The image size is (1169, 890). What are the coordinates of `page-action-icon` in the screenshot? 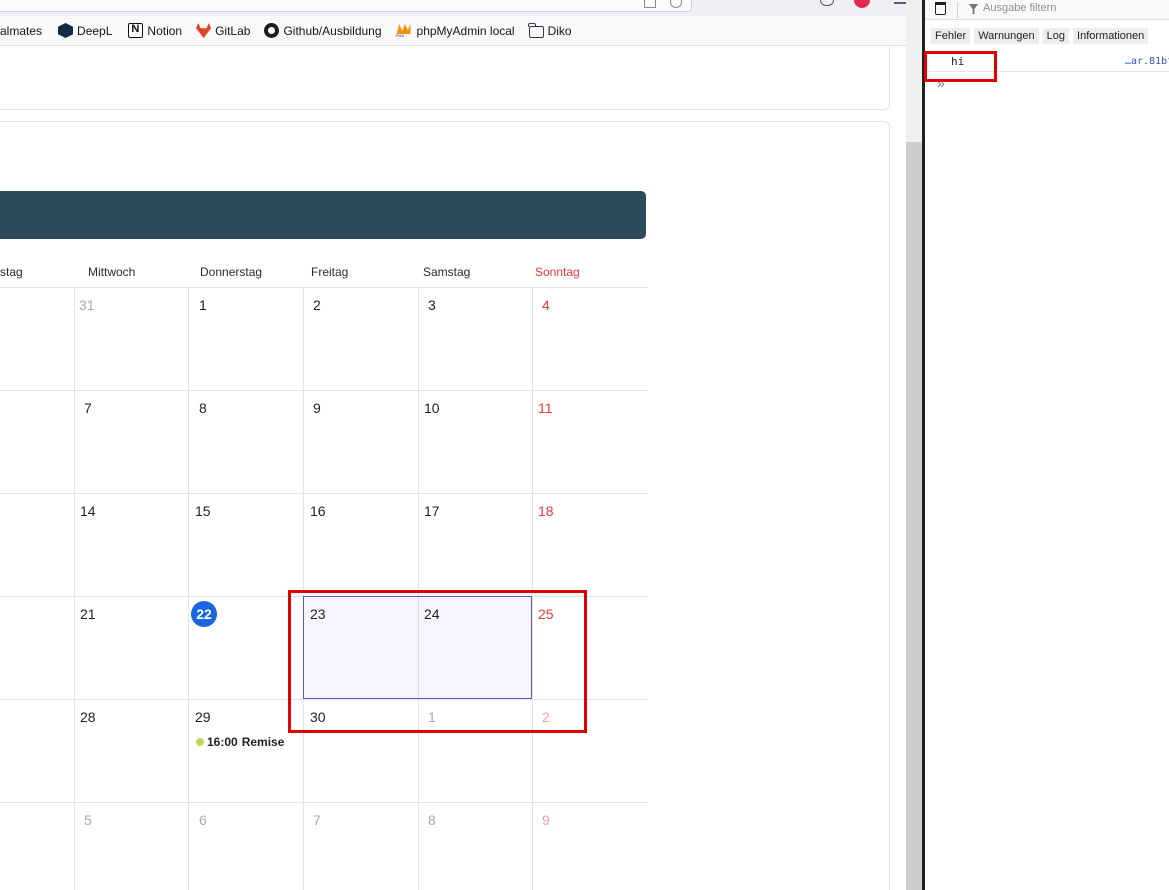 It's located at (650, 4).